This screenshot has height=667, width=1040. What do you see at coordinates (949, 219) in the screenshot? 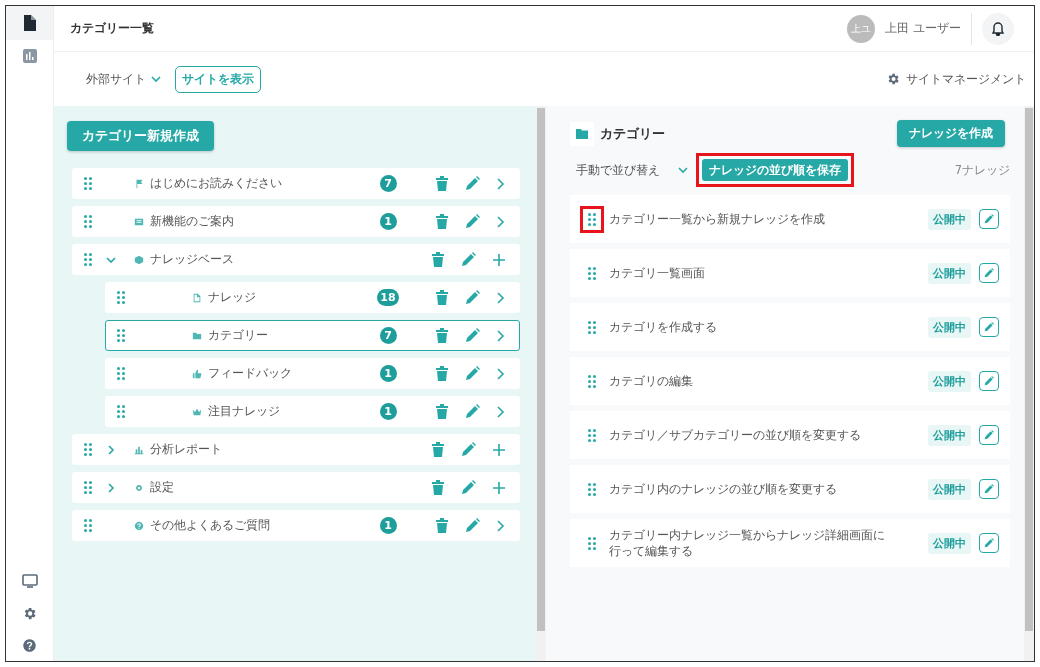
I see `status-badge: 公開中` at bounding box center [949, 219].